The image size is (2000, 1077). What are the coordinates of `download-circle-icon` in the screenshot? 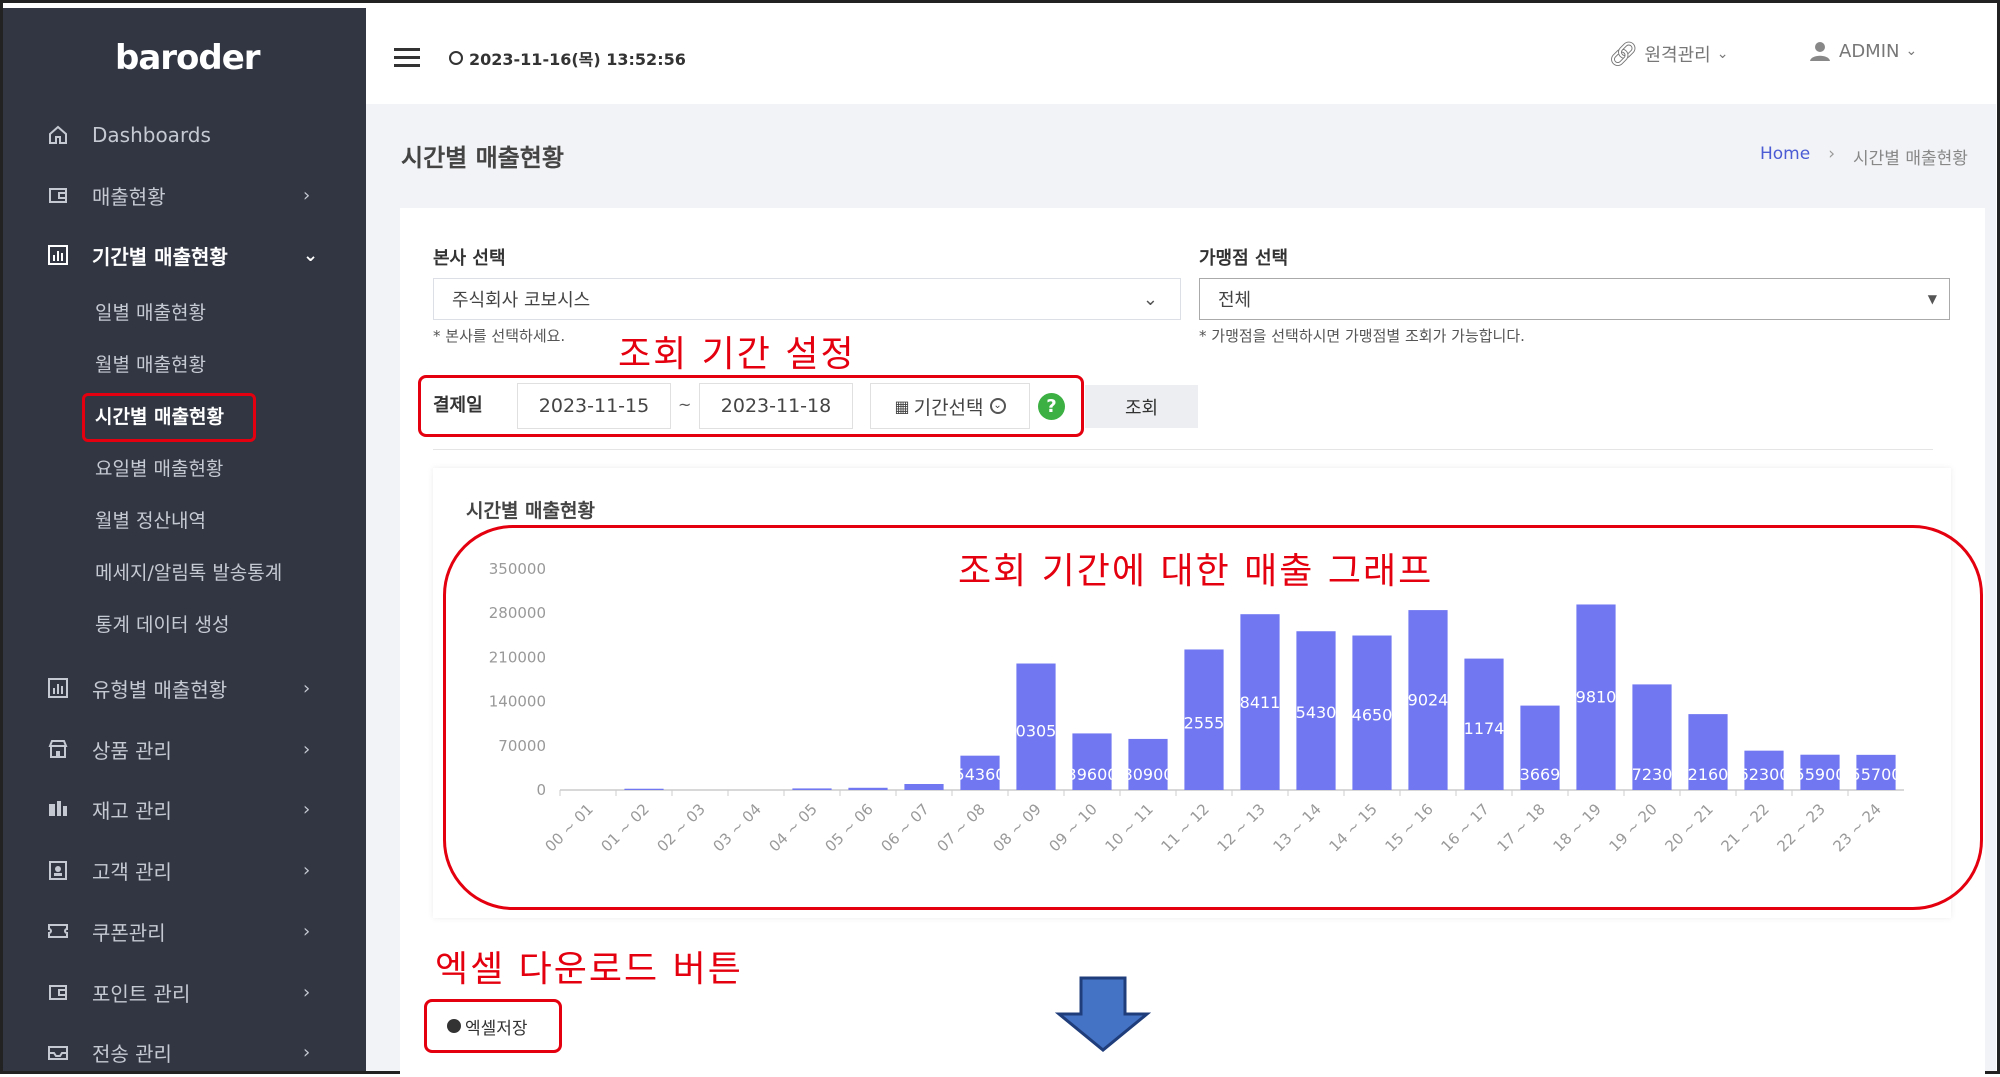 It's located at (454, 1026).